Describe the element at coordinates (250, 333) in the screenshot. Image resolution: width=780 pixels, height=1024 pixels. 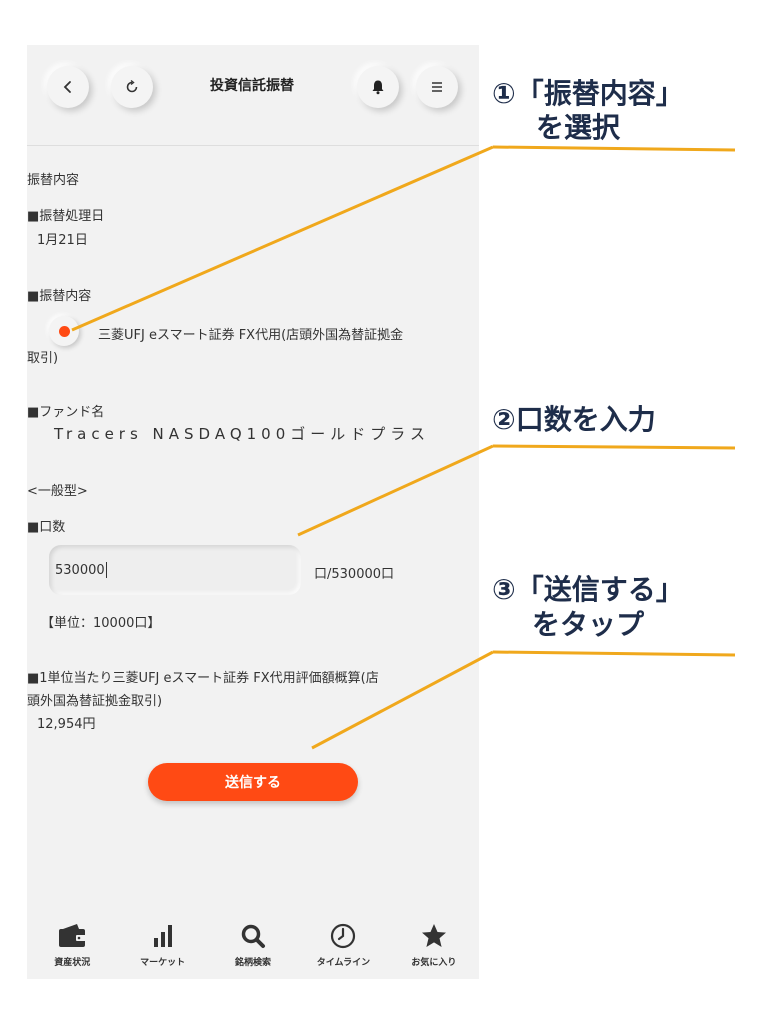
I see `transfer-option-label: 三菱UFJ eスマート証券 FX代用(店頭外国為替証拠金` at that location.